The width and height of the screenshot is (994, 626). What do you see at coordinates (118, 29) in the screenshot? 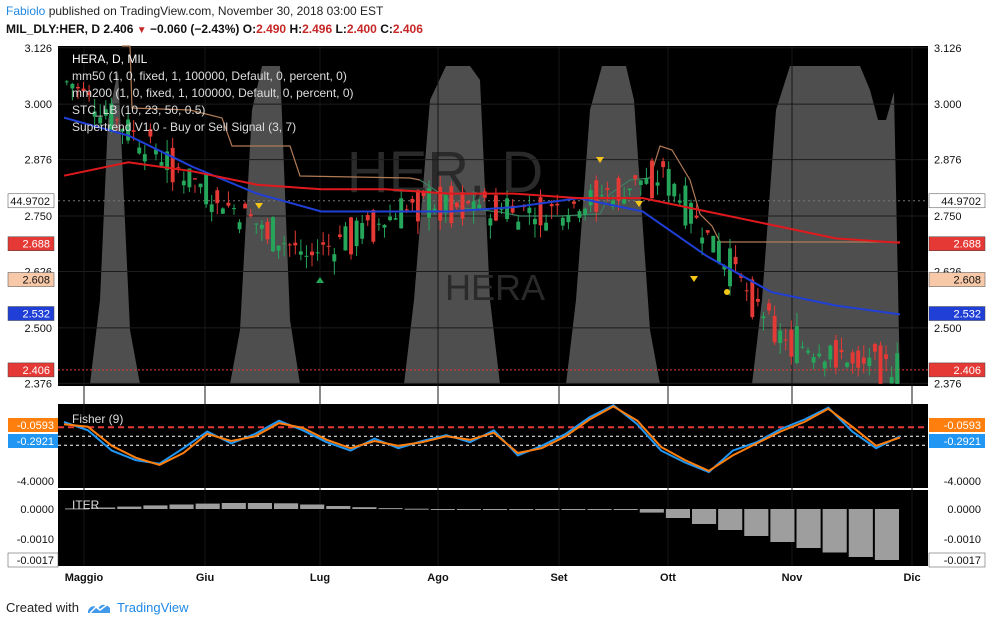
I see `last-price: 2.406` at bounding box center [118, 29].